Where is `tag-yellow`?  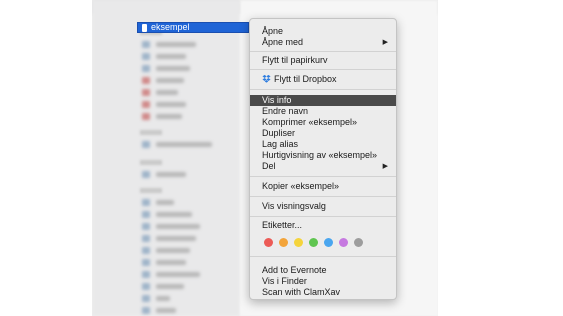 tag-yellow is located at coordinates (298, 242).